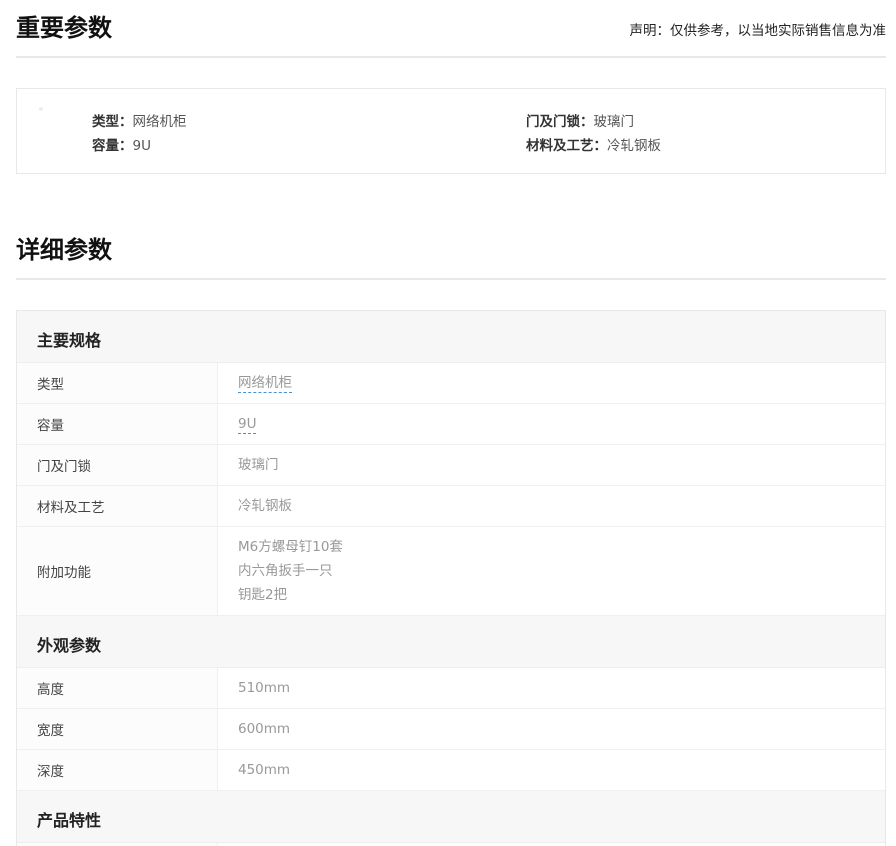  I want to click on table-row: 门及门锁 玻璃门, so click(451, 465).